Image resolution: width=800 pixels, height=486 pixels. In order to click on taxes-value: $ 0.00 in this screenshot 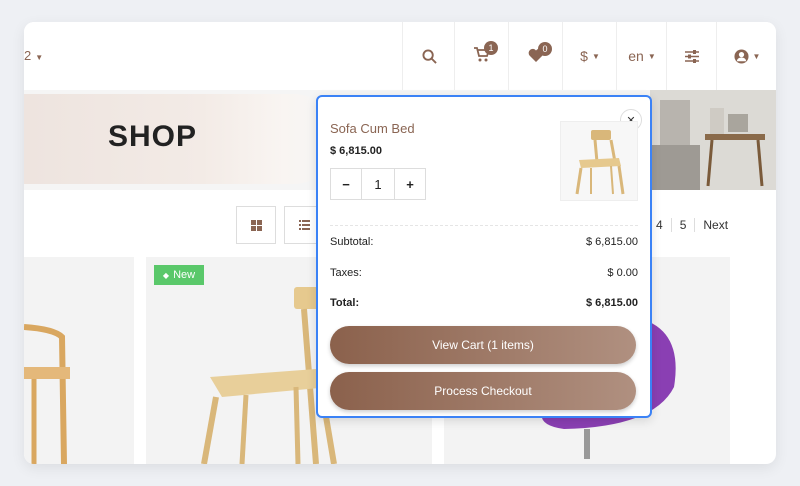, I will do `click(622, 273)`.